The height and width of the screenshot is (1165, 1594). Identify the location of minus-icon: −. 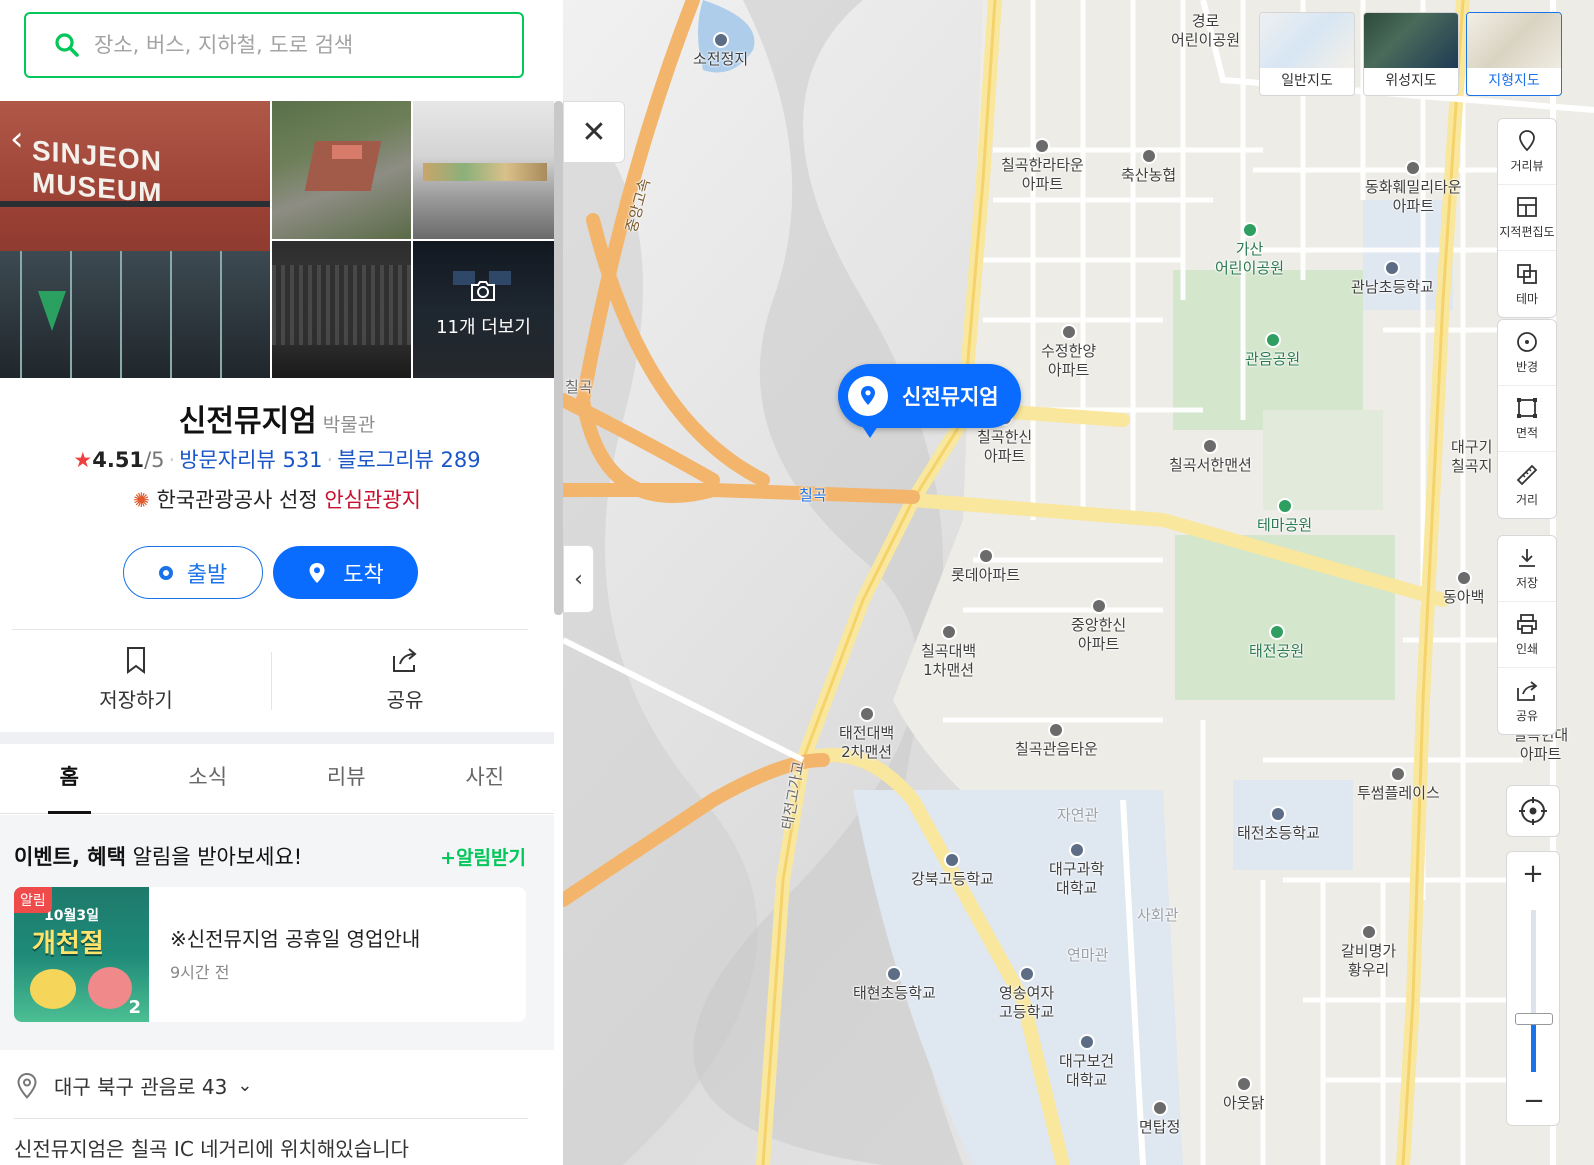
(1534, 1101).